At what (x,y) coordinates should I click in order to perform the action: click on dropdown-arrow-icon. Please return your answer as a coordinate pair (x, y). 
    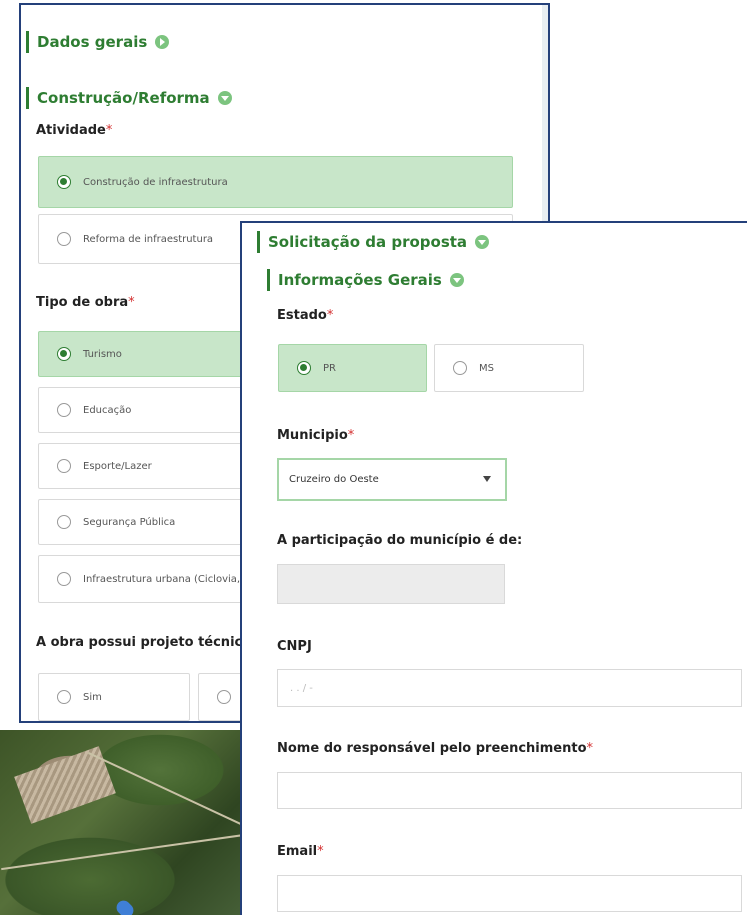
    Looking at the image, I should click on (487, 479).